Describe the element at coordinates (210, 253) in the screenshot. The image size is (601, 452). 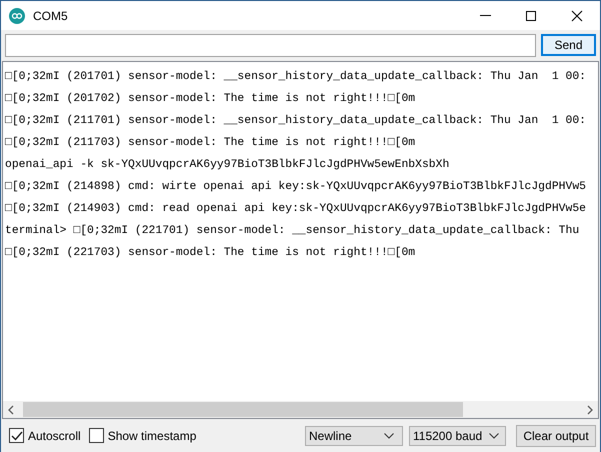
I see `output-line: □[0;32mI (221703) sensor-model: The time is not right!!!□[0m` at that location.